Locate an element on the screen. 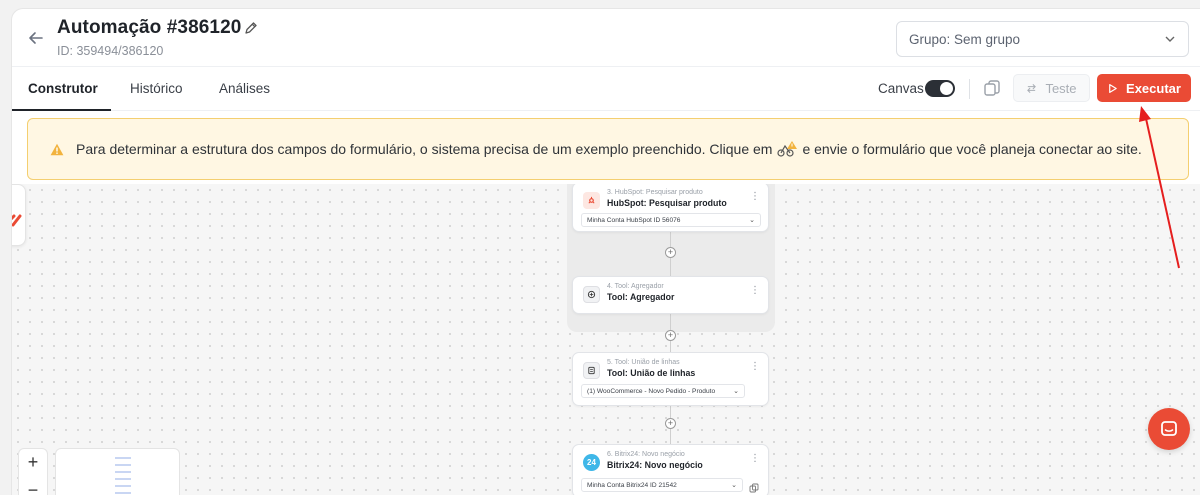 The height and width of the screenshot is (495, 1200). group-select: Grupo: Sem grupo is located at coordinates (1042, 39).